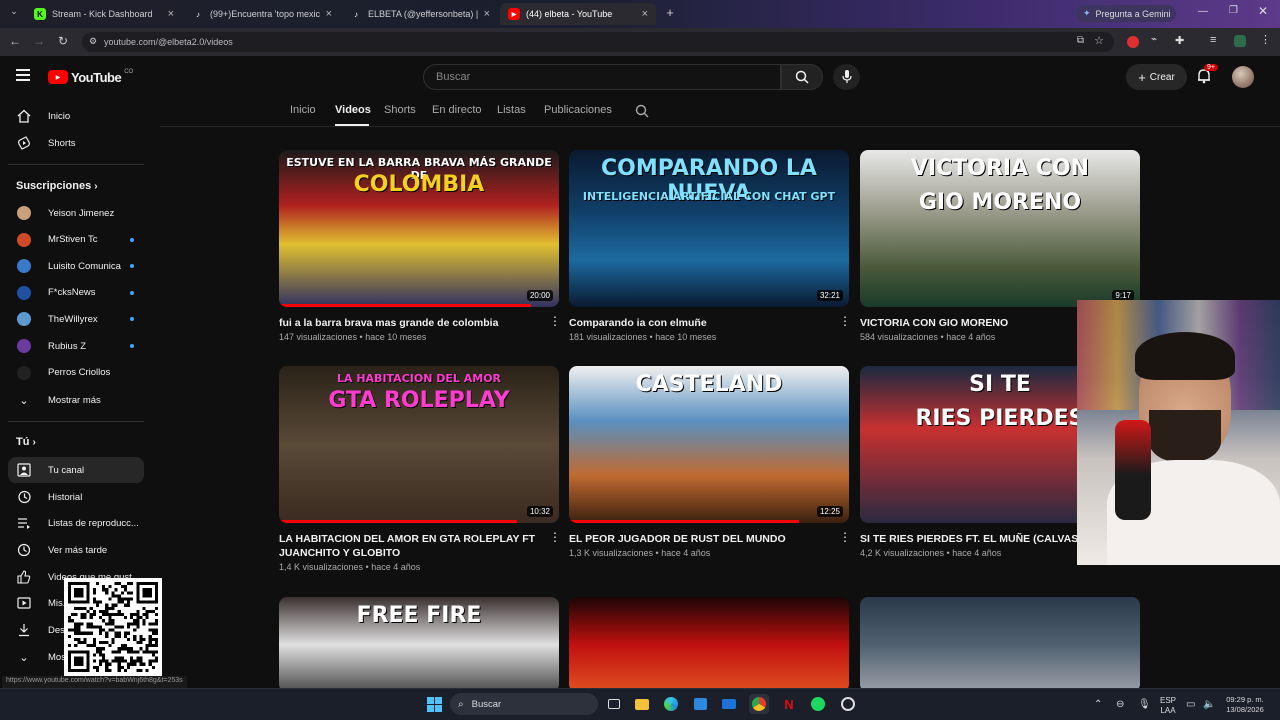 This screenshot has width=1280, height=720. I want to click on sidebar-subscription-item: MrStiven Tc, so click(76, 240).